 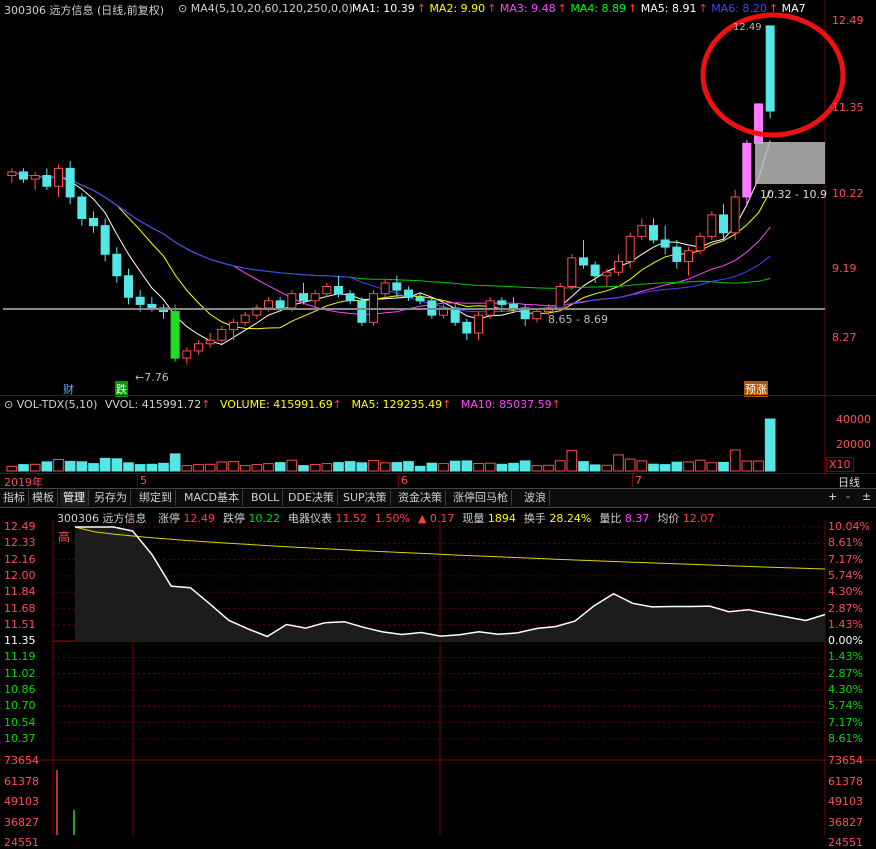 What do you see at coordinates (848, 496) in the screenshot?
I see `zoom-out-button: -` at bounding box center [848, 496].